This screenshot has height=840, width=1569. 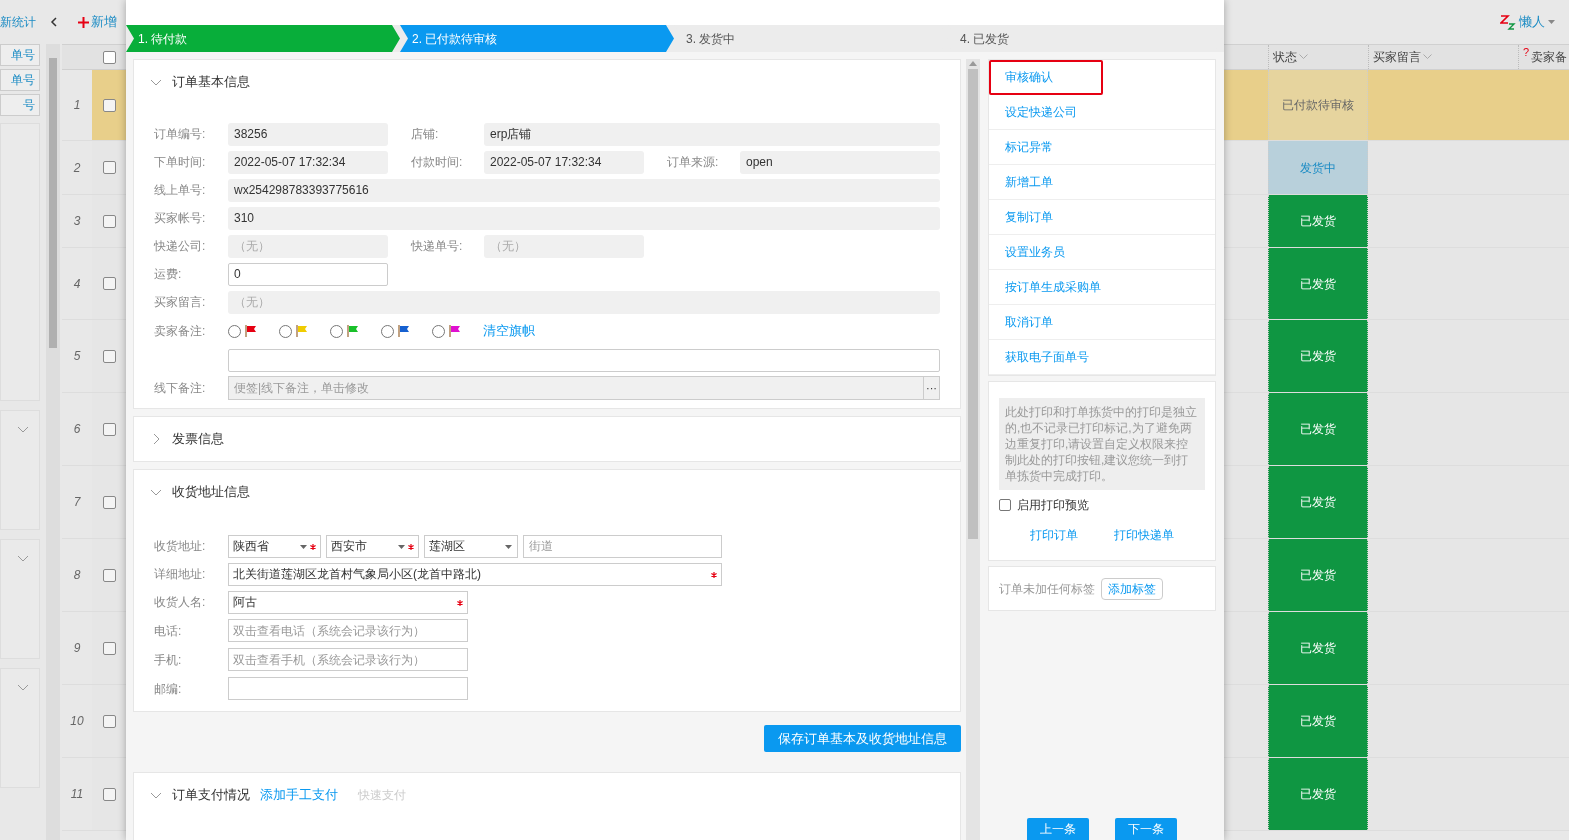 I want to click on action-item: 设定快递公司, so click(x=1102, y=112).